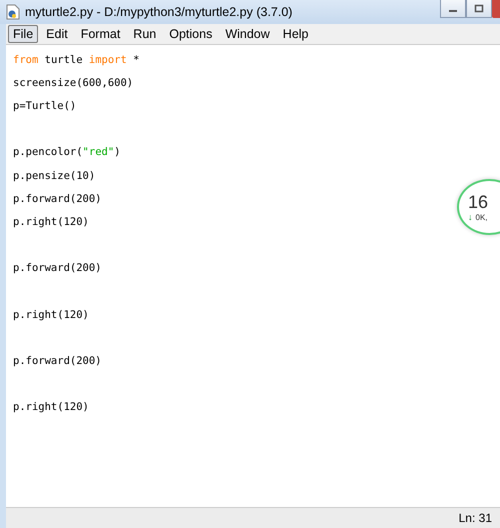 The width and height of the screenshot is (500, 528). I want to click on down-arrow-icon: ↓, so click(470, 217).